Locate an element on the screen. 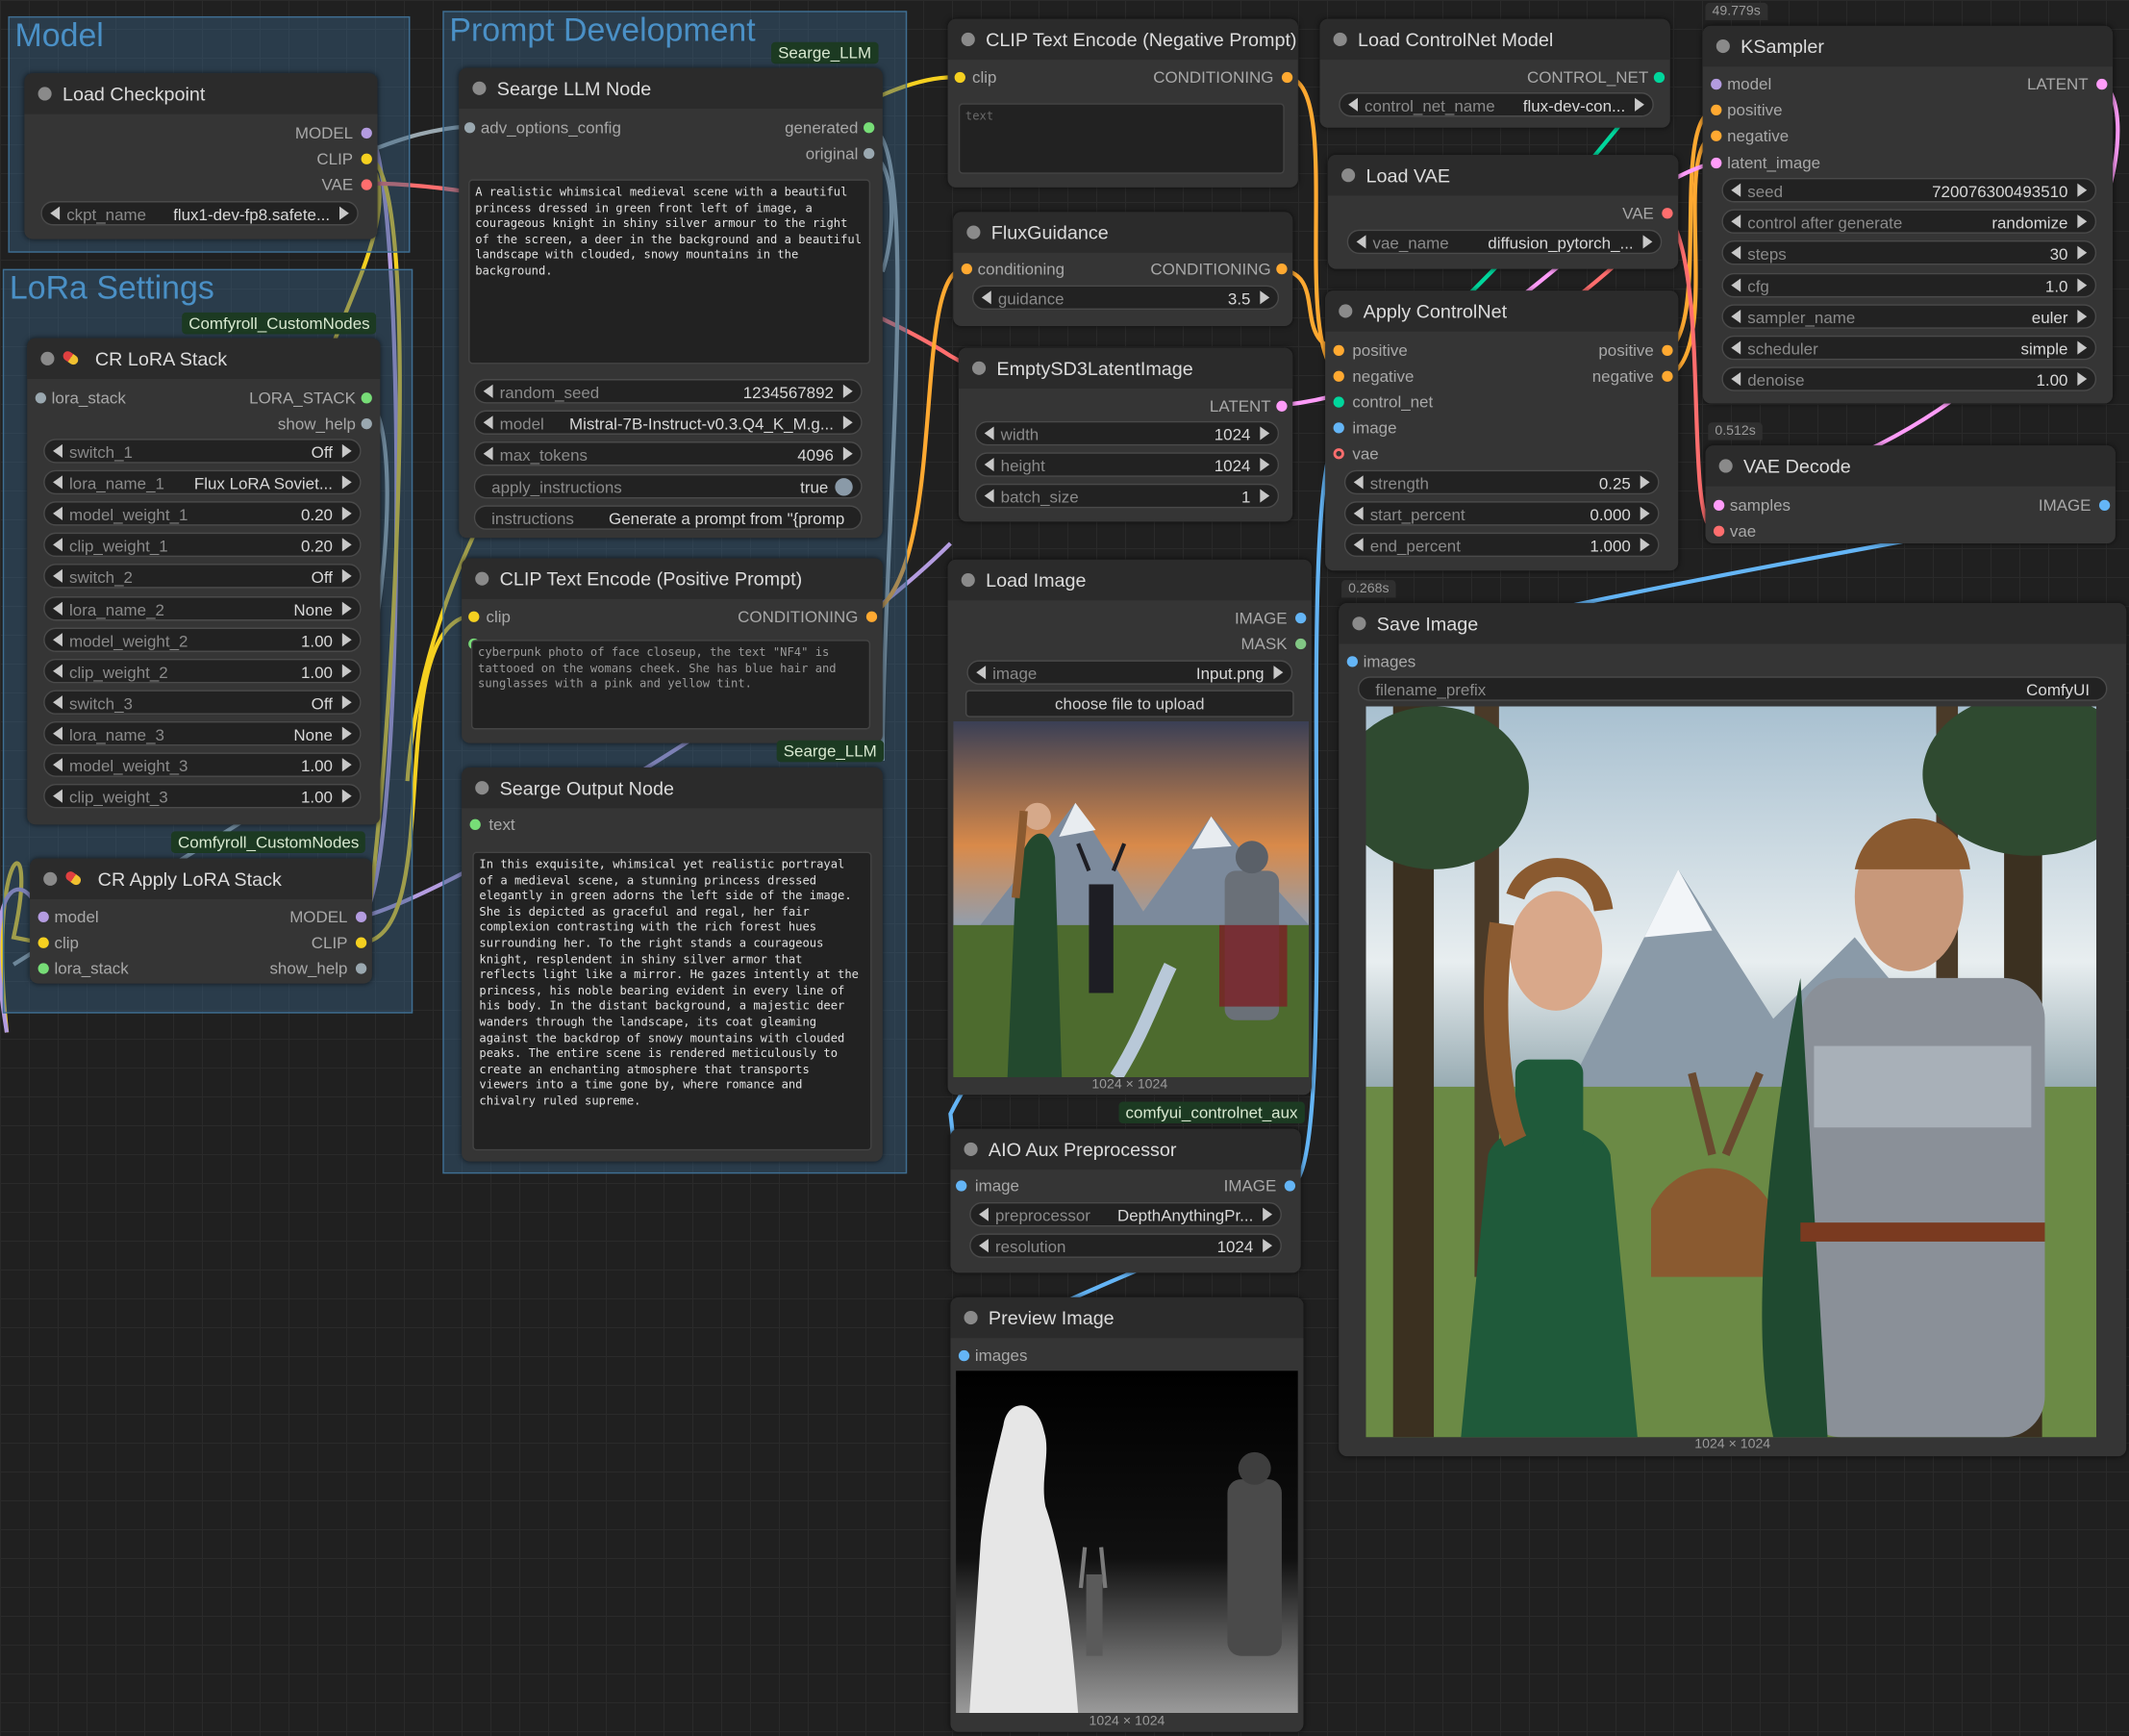  output-positive-socket is located at coordinates (1668, 350).